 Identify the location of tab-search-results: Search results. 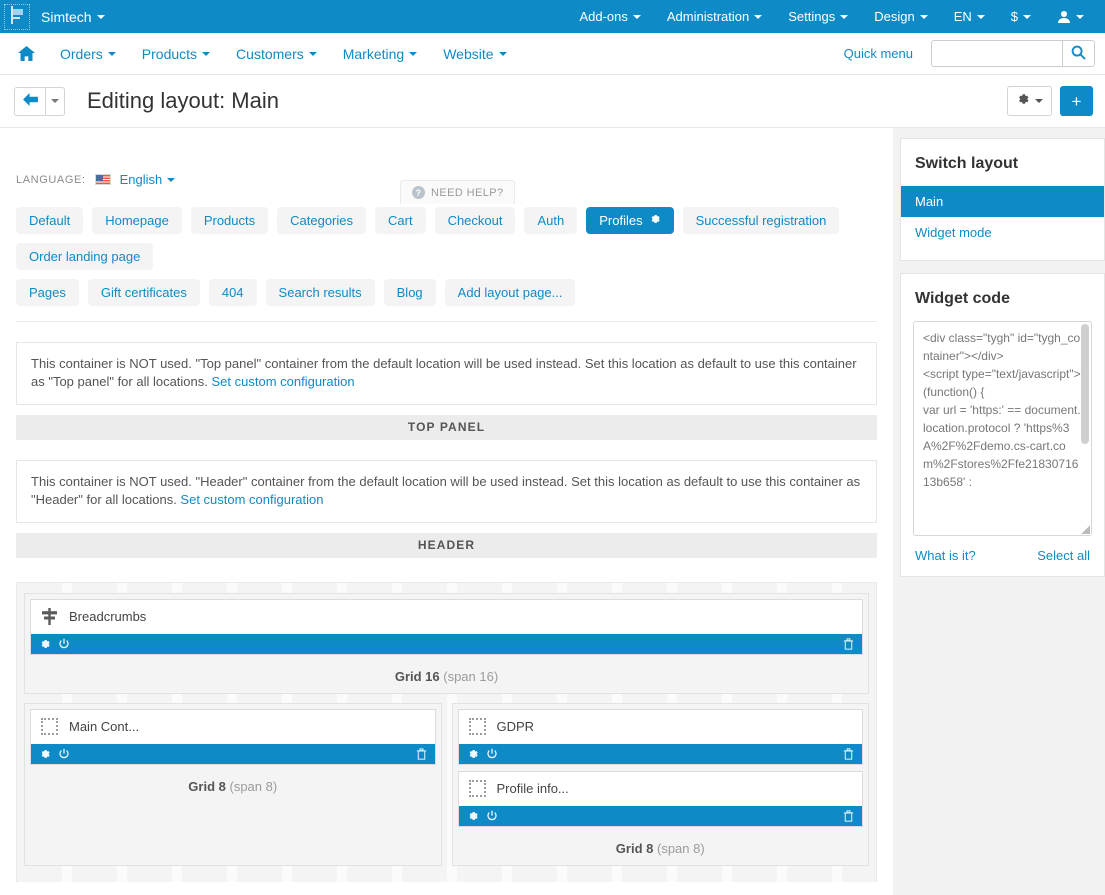
(320, 292).